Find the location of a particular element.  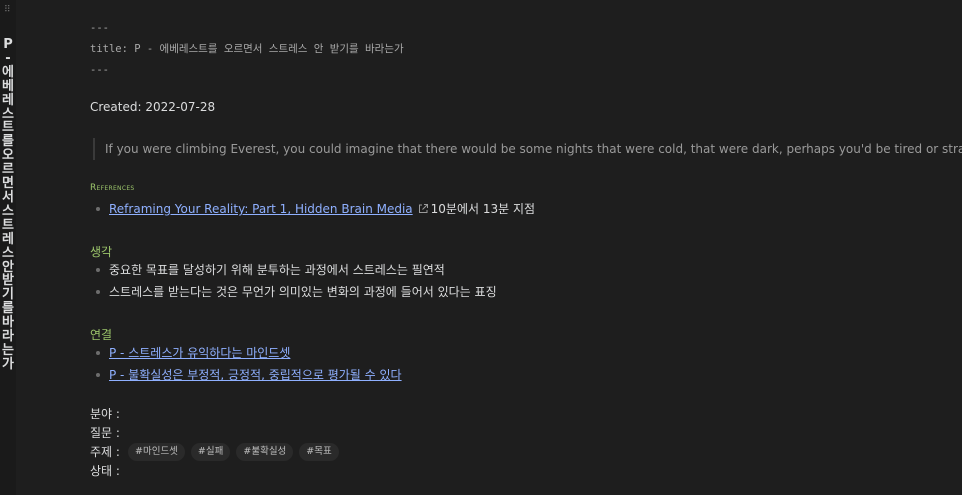

tag-pill: #목표 is located at coordinates (319, 452).